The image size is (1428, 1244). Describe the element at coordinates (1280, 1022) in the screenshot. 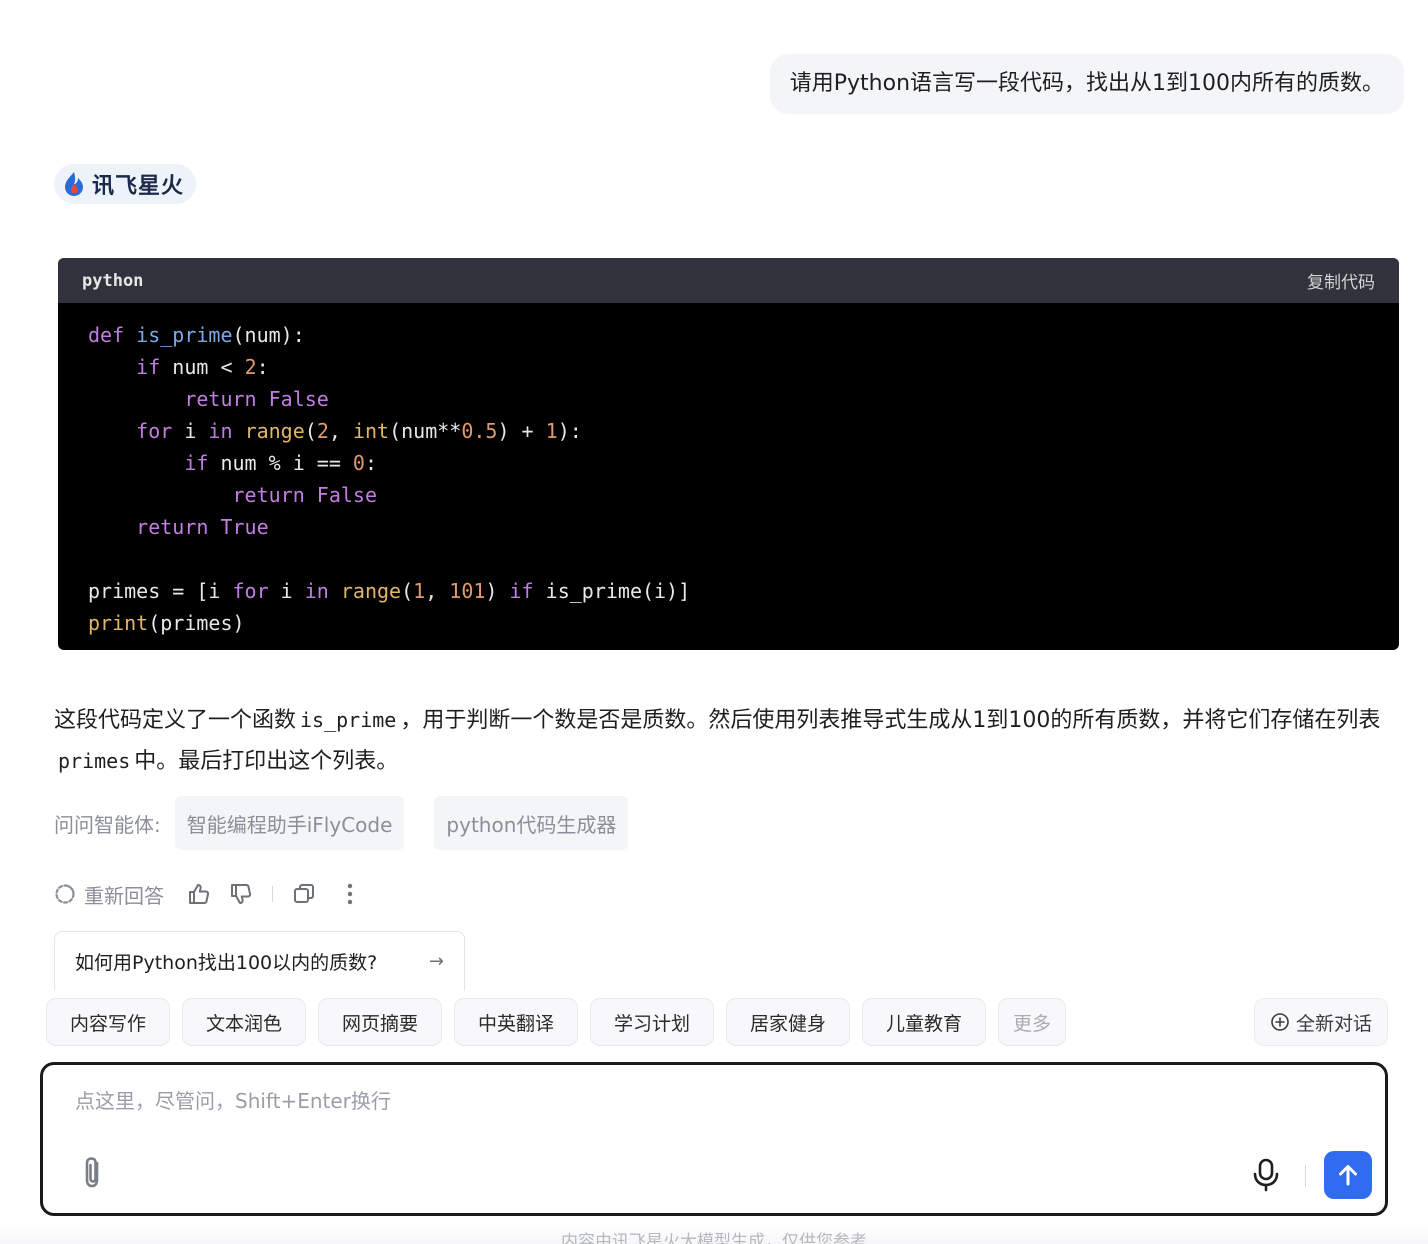

I see `plus-circle-icon` at that location.